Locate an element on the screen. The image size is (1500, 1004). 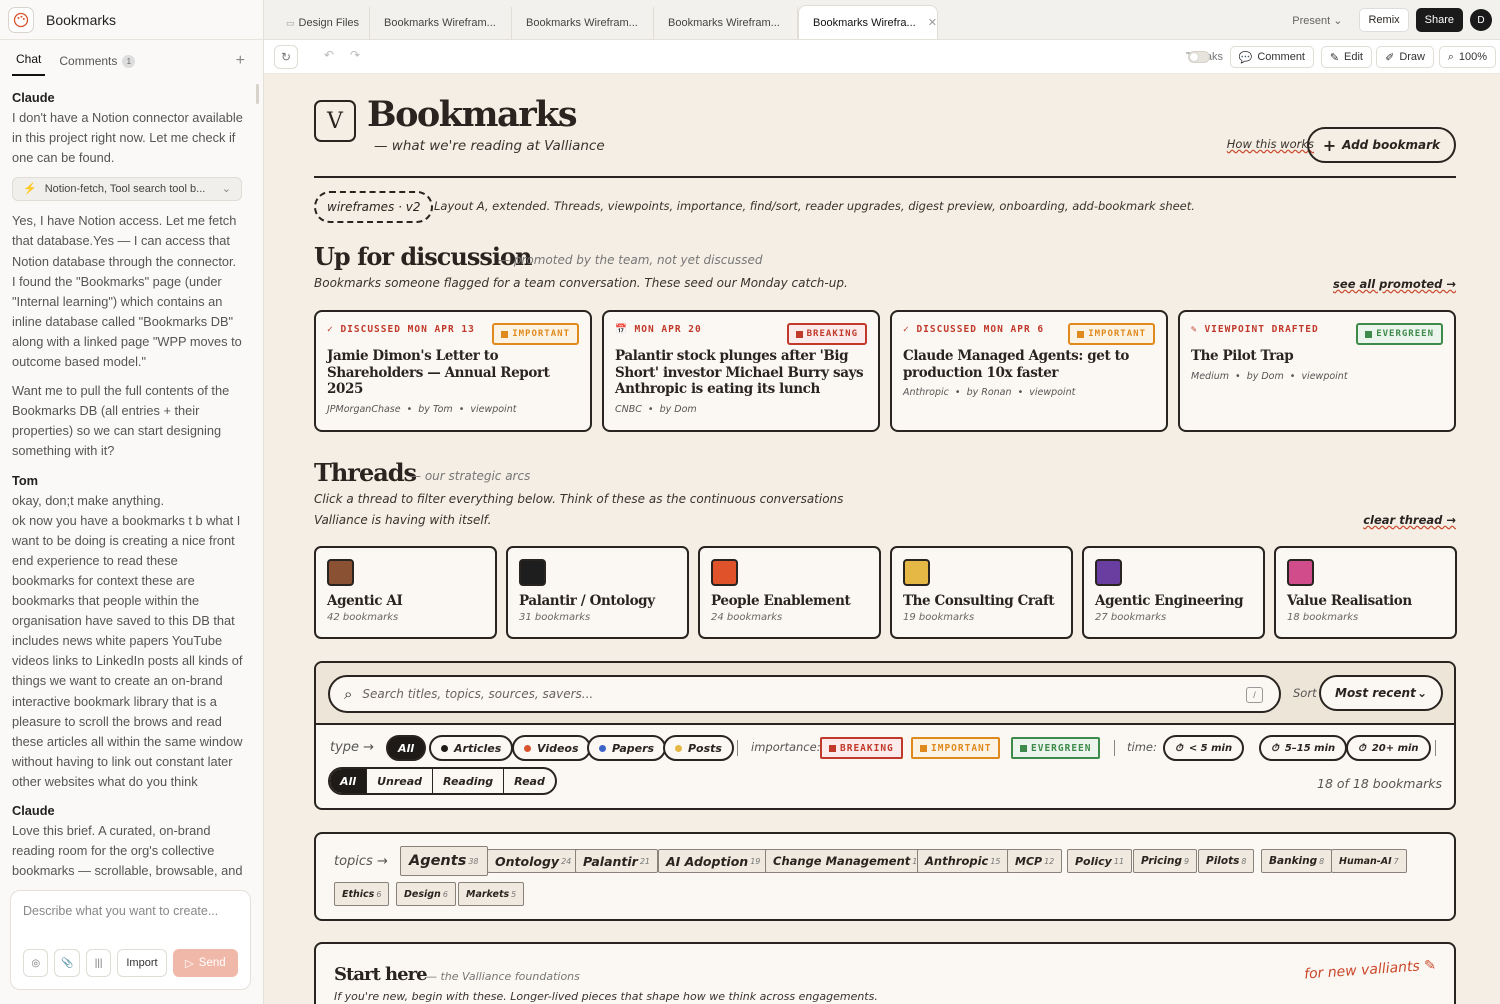
card-source: JPMorganChase is located at coordinates (364, 409).